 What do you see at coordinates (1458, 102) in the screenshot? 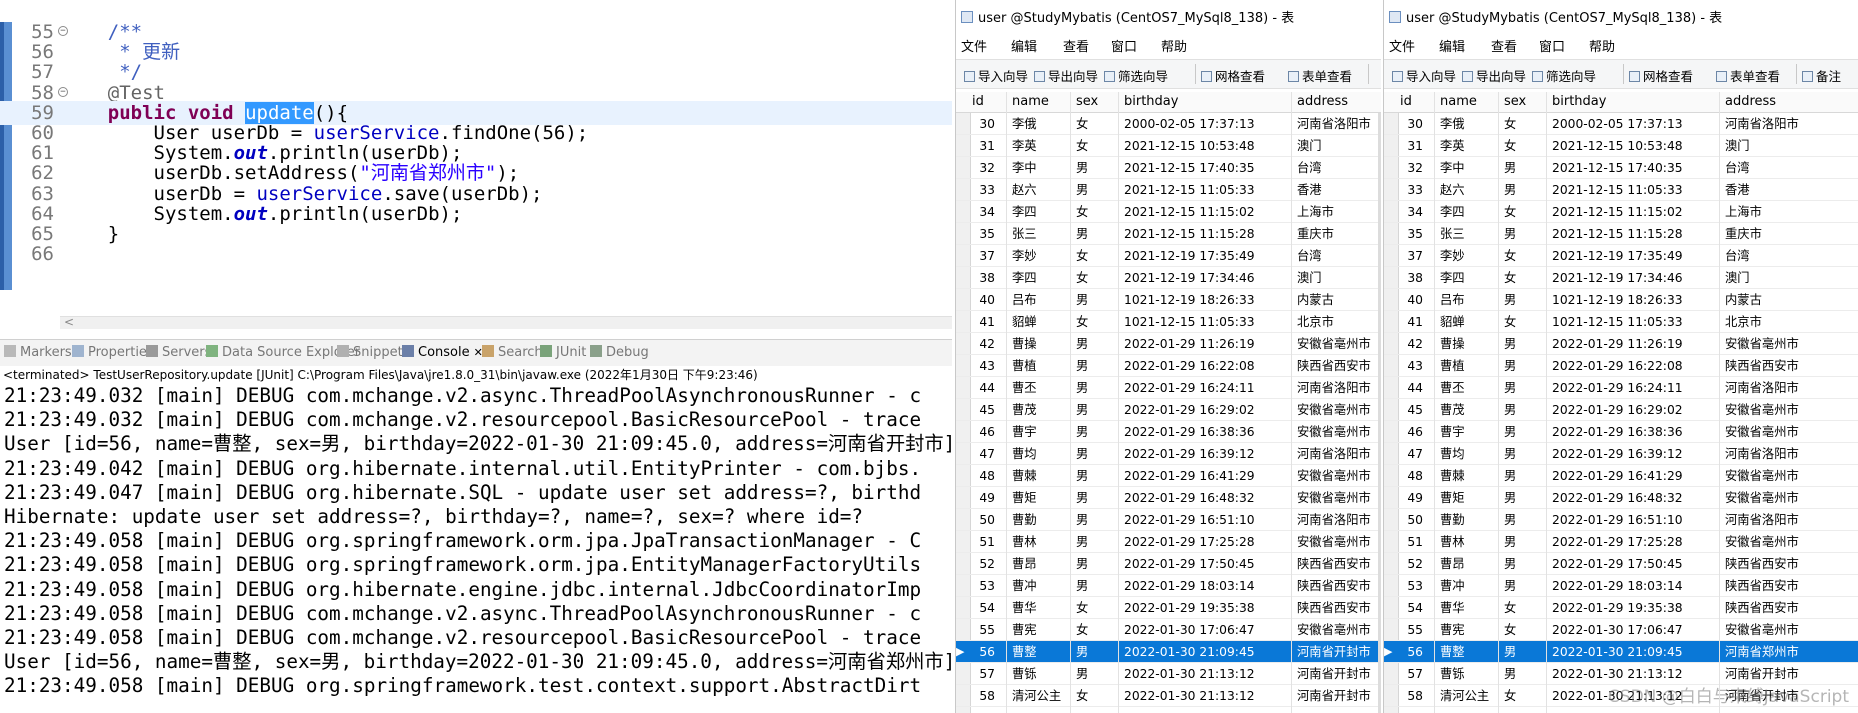
I see `column-header-name: name` at bounding box center [1458, 102].